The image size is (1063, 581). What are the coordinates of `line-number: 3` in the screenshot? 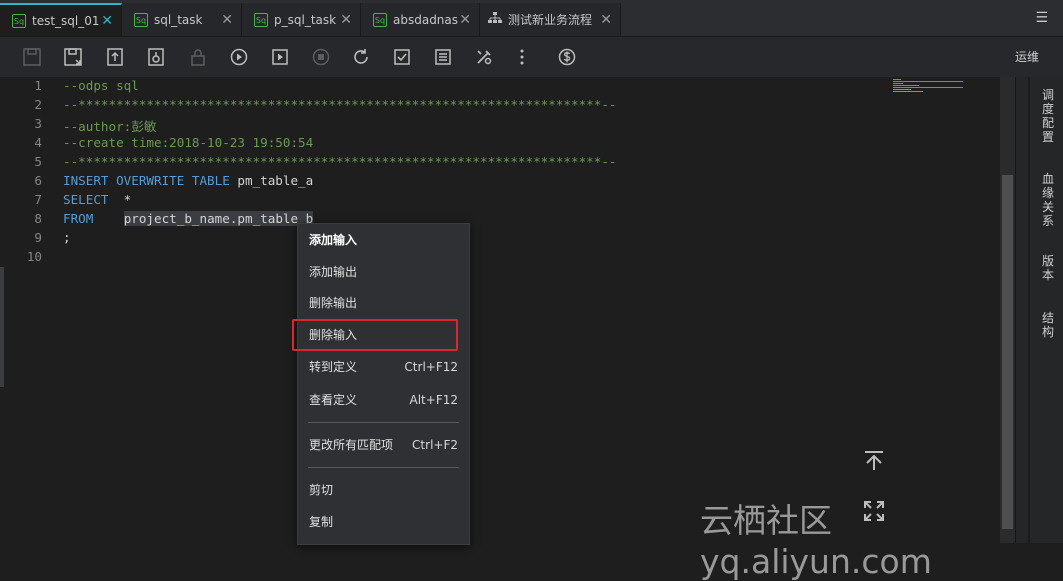 It's located at (38, 123).